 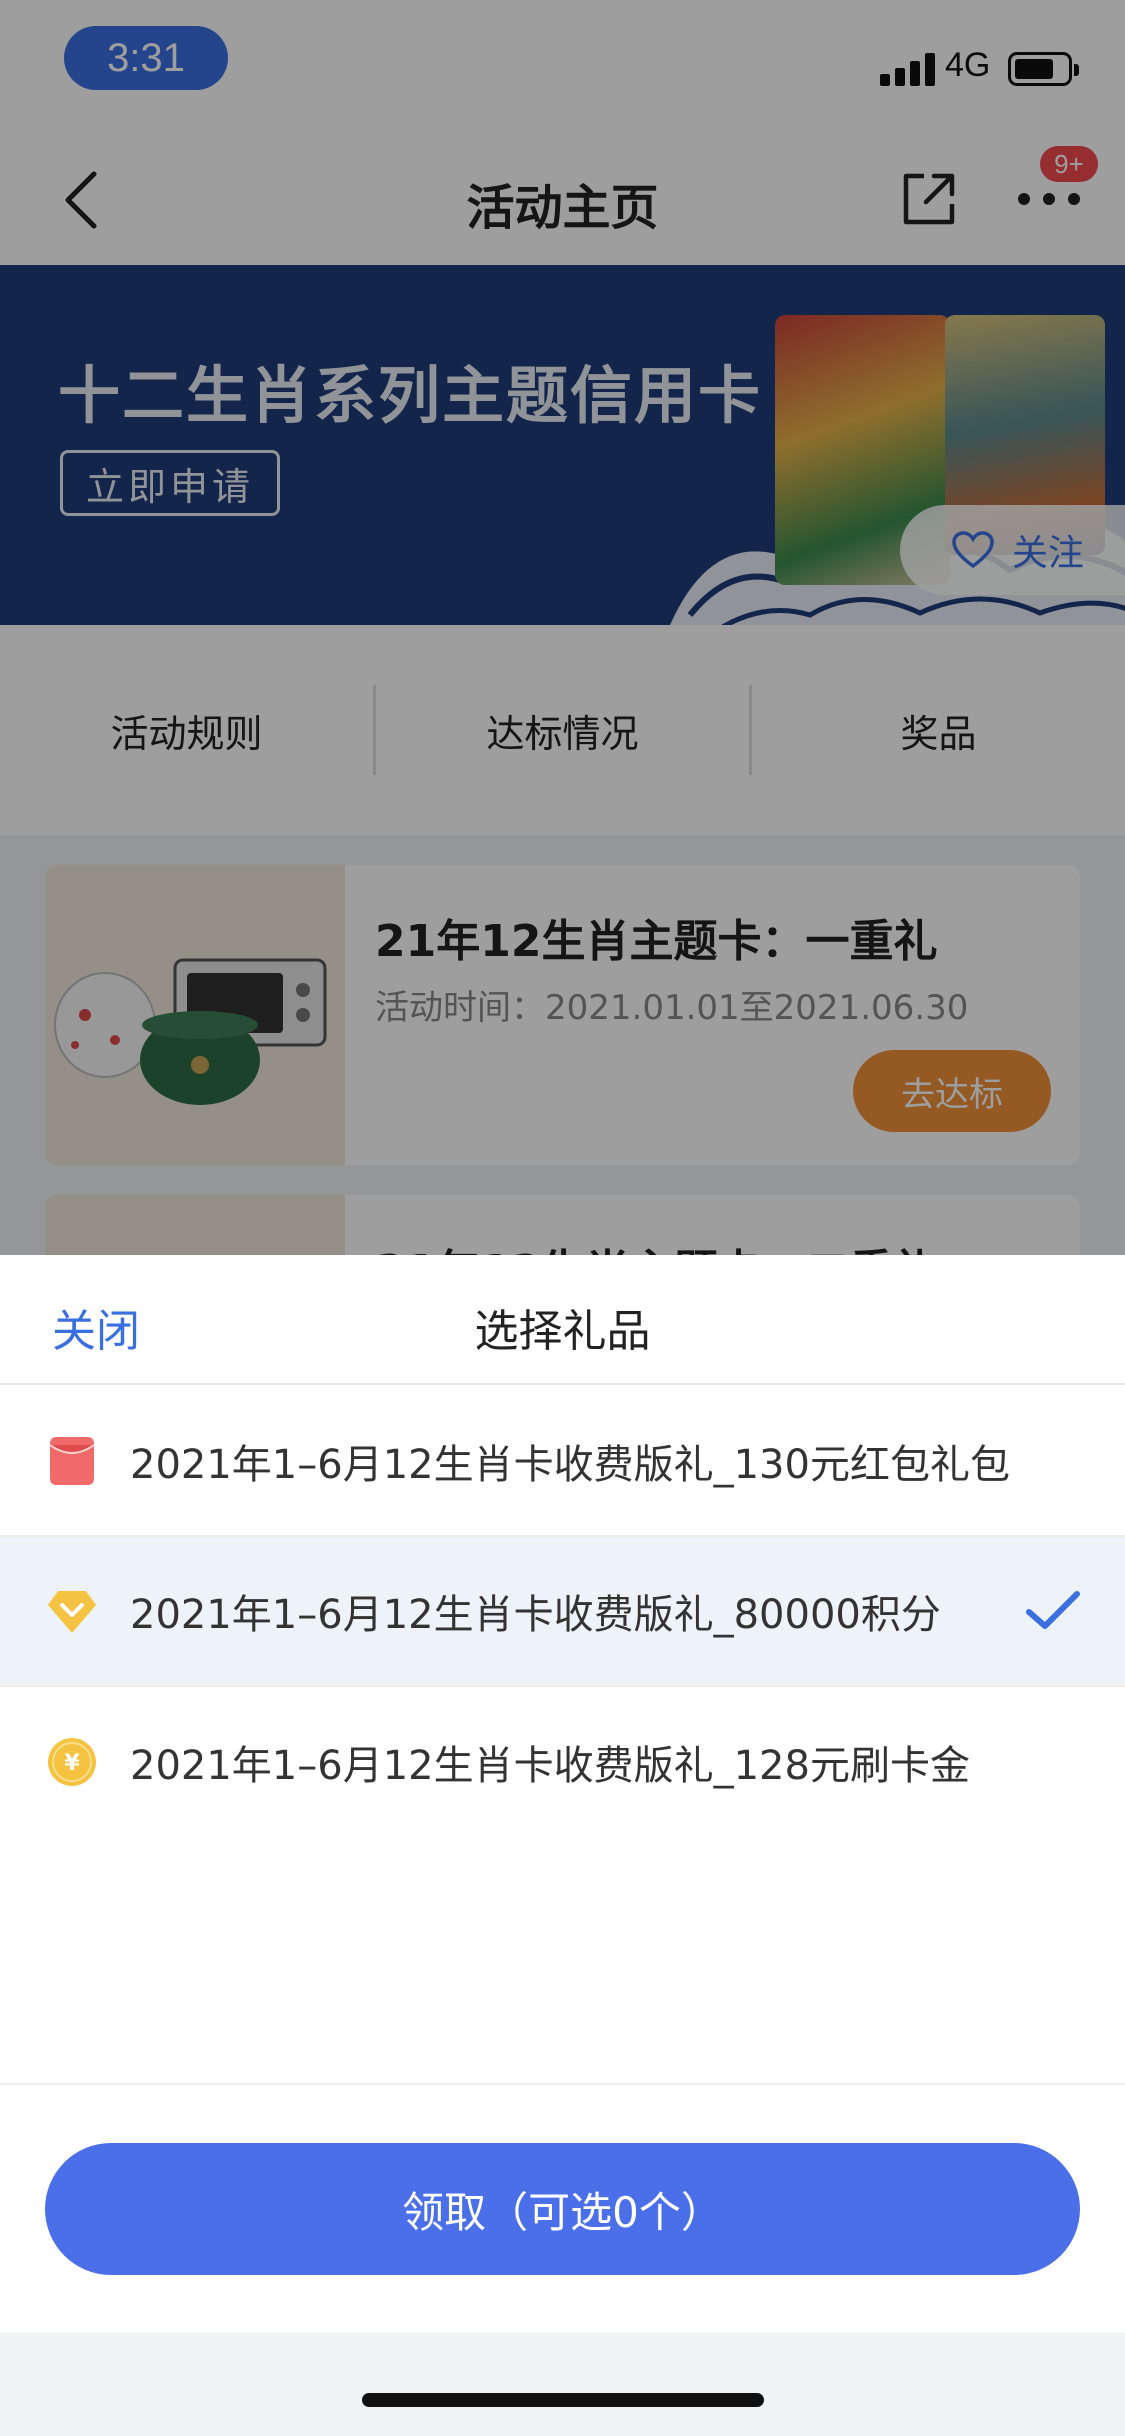 I want to click on gift-label: 2021年1–6月12生肖卡收费版礼_80000积分, so click(x=535, y=1615).